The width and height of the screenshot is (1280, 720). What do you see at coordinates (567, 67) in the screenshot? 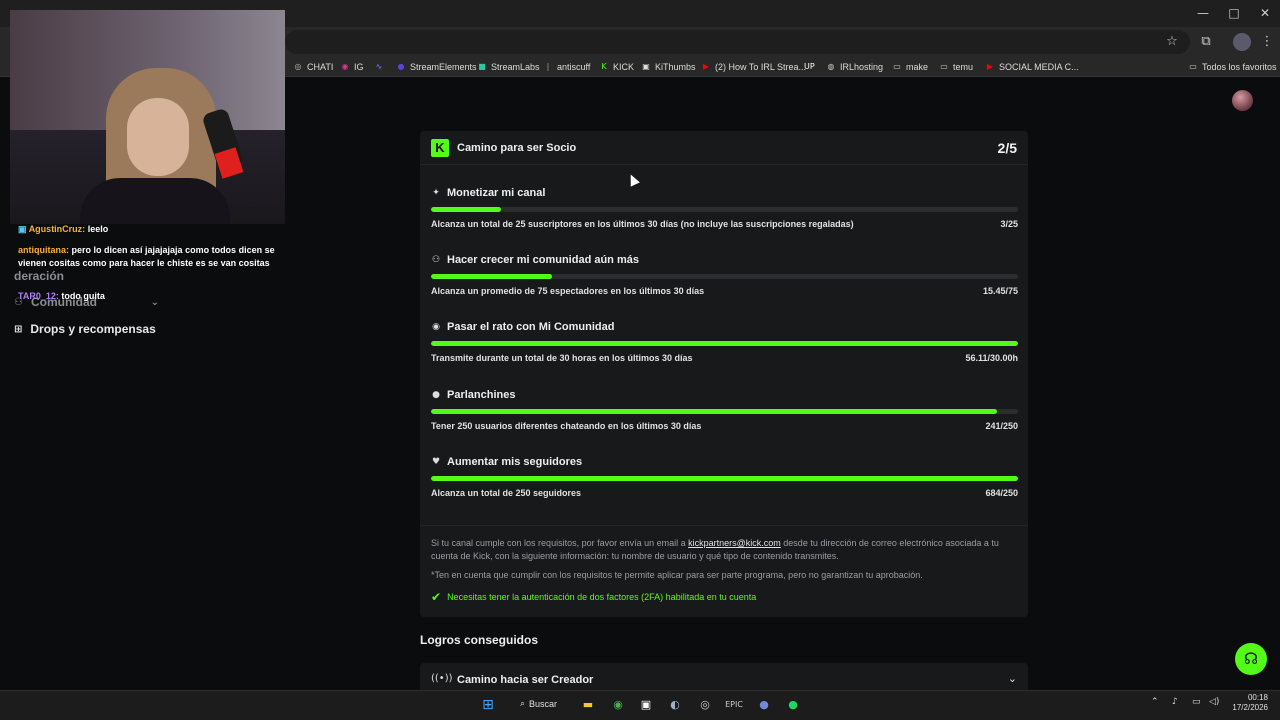
I see `bookmark-item: | antiscuff` at bounding box center [567, 67].